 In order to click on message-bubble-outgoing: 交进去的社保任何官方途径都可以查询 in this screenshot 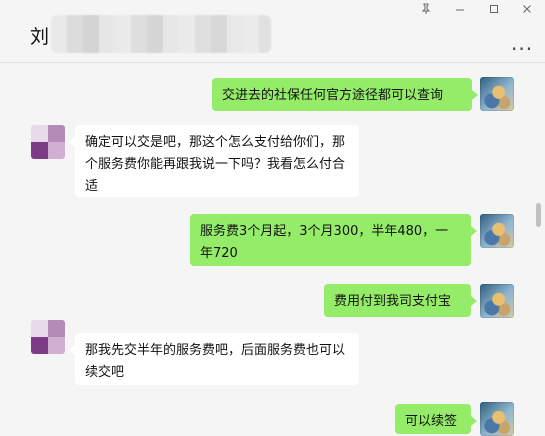, I will do `click(345, 94)`.